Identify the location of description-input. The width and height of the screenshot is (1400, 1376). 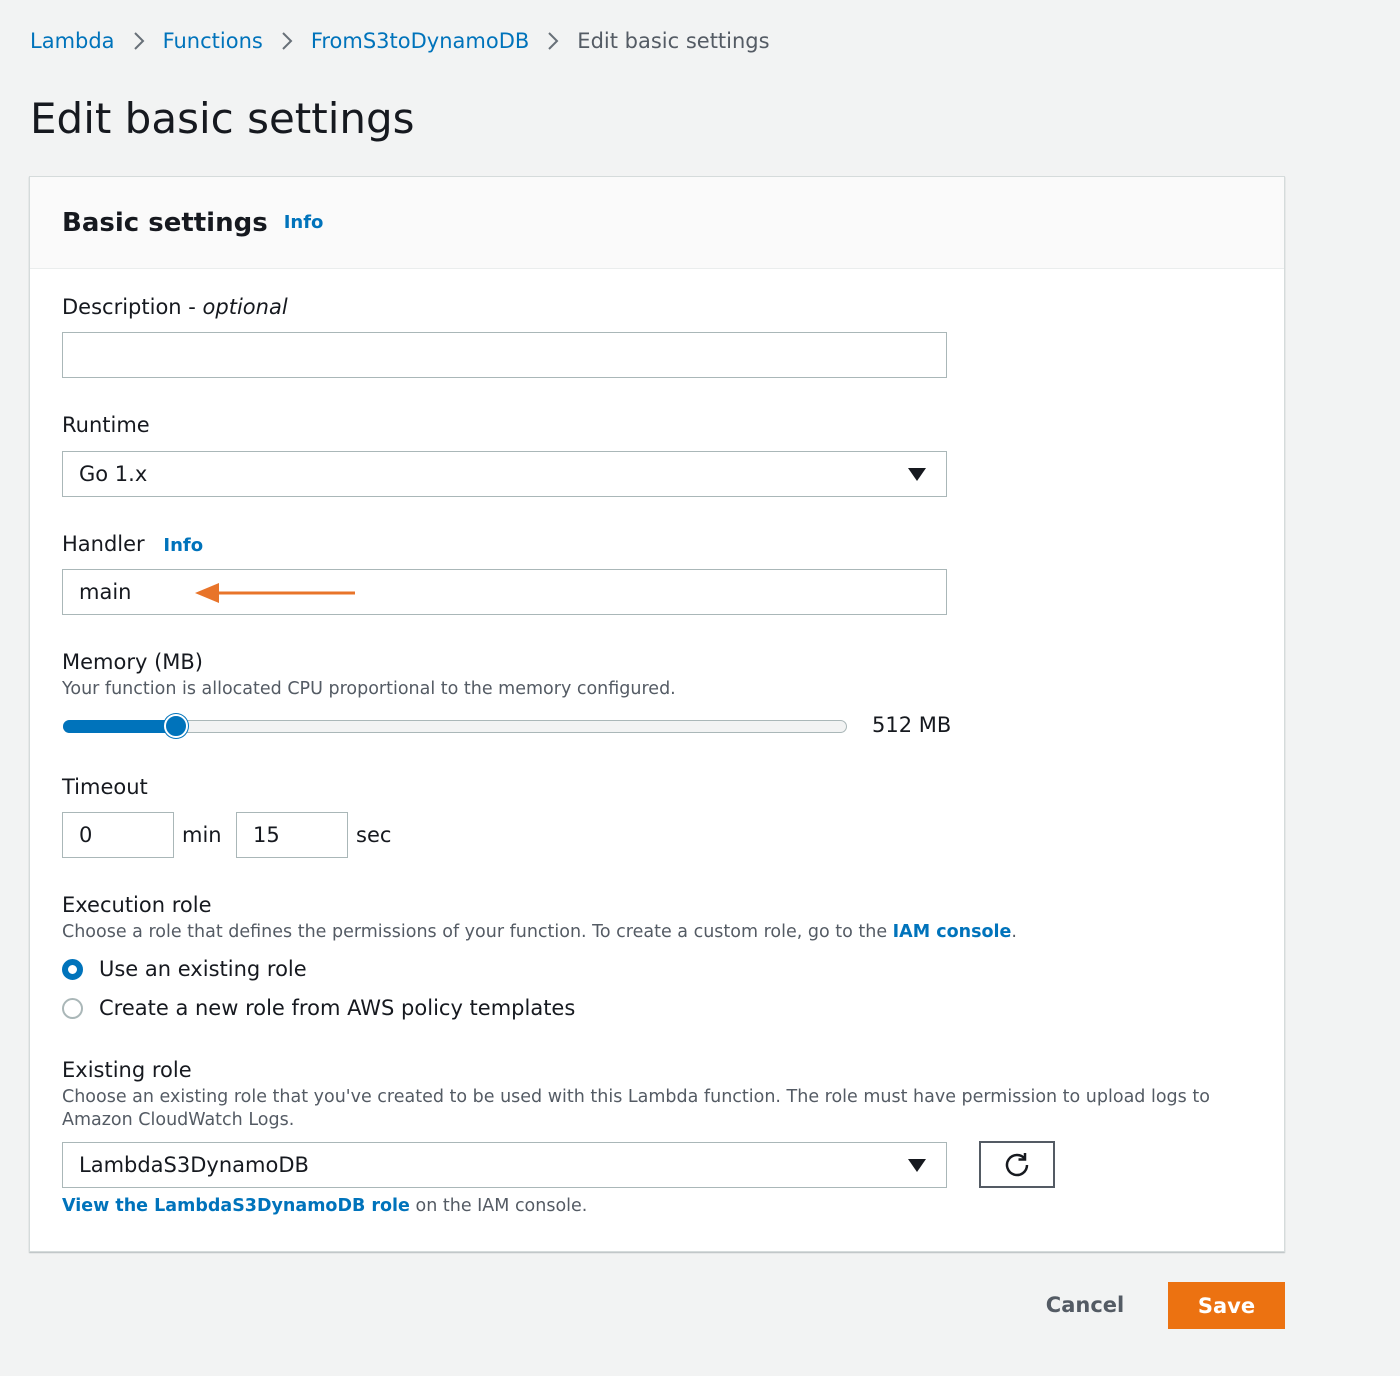
(504, 355).